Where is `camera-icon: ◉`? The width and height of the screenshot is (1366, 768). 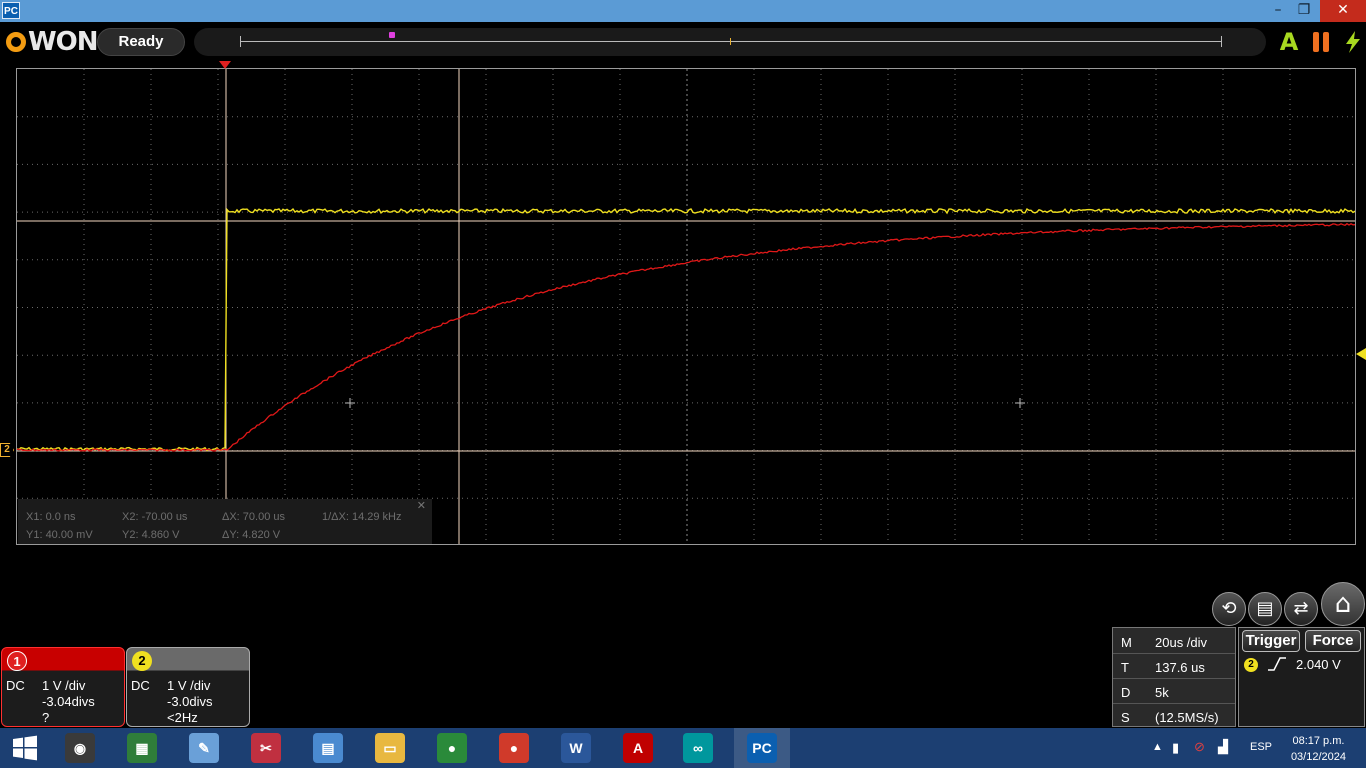 camera-icon: ◉ is located at coordinates (80, 748).